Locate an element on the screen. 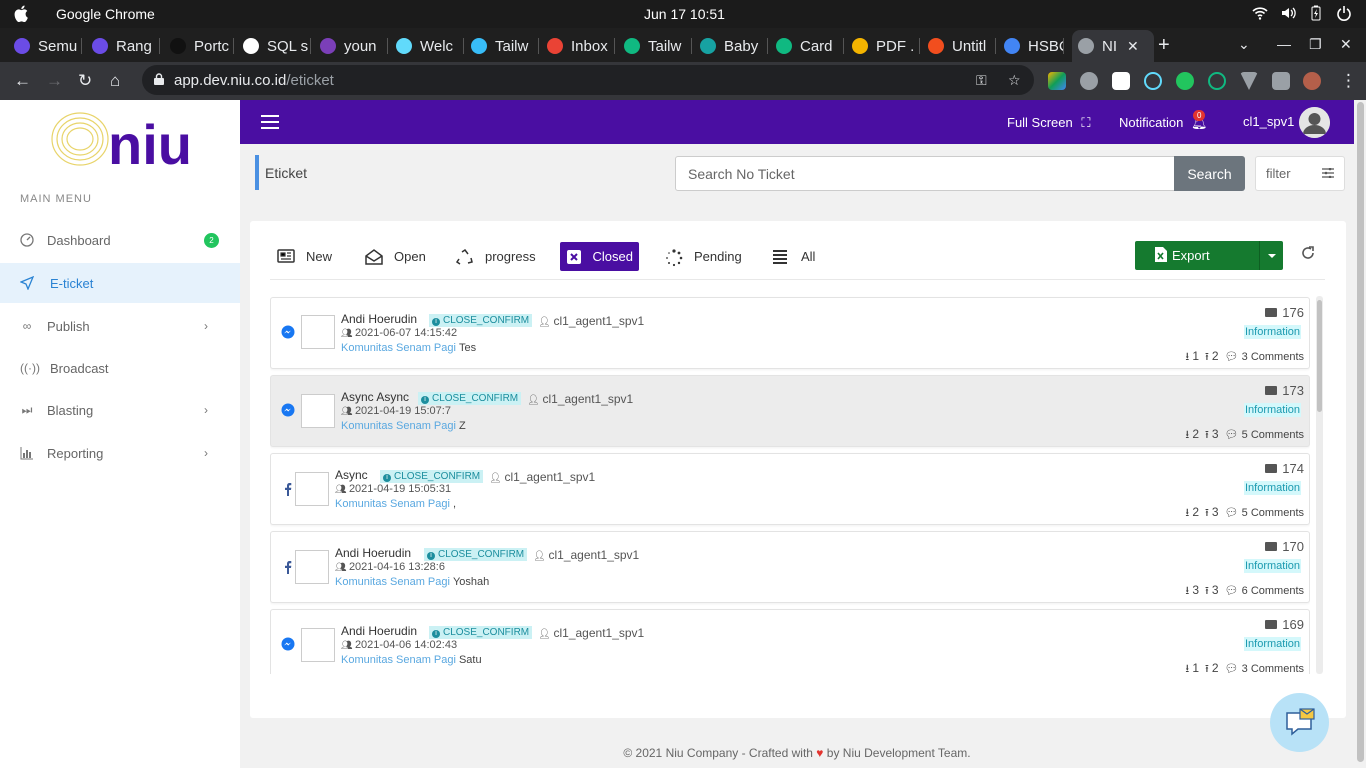 The width and height of the screenshot is (1366, 768). customer-name: Async Async is located at coordinates (375, 397).